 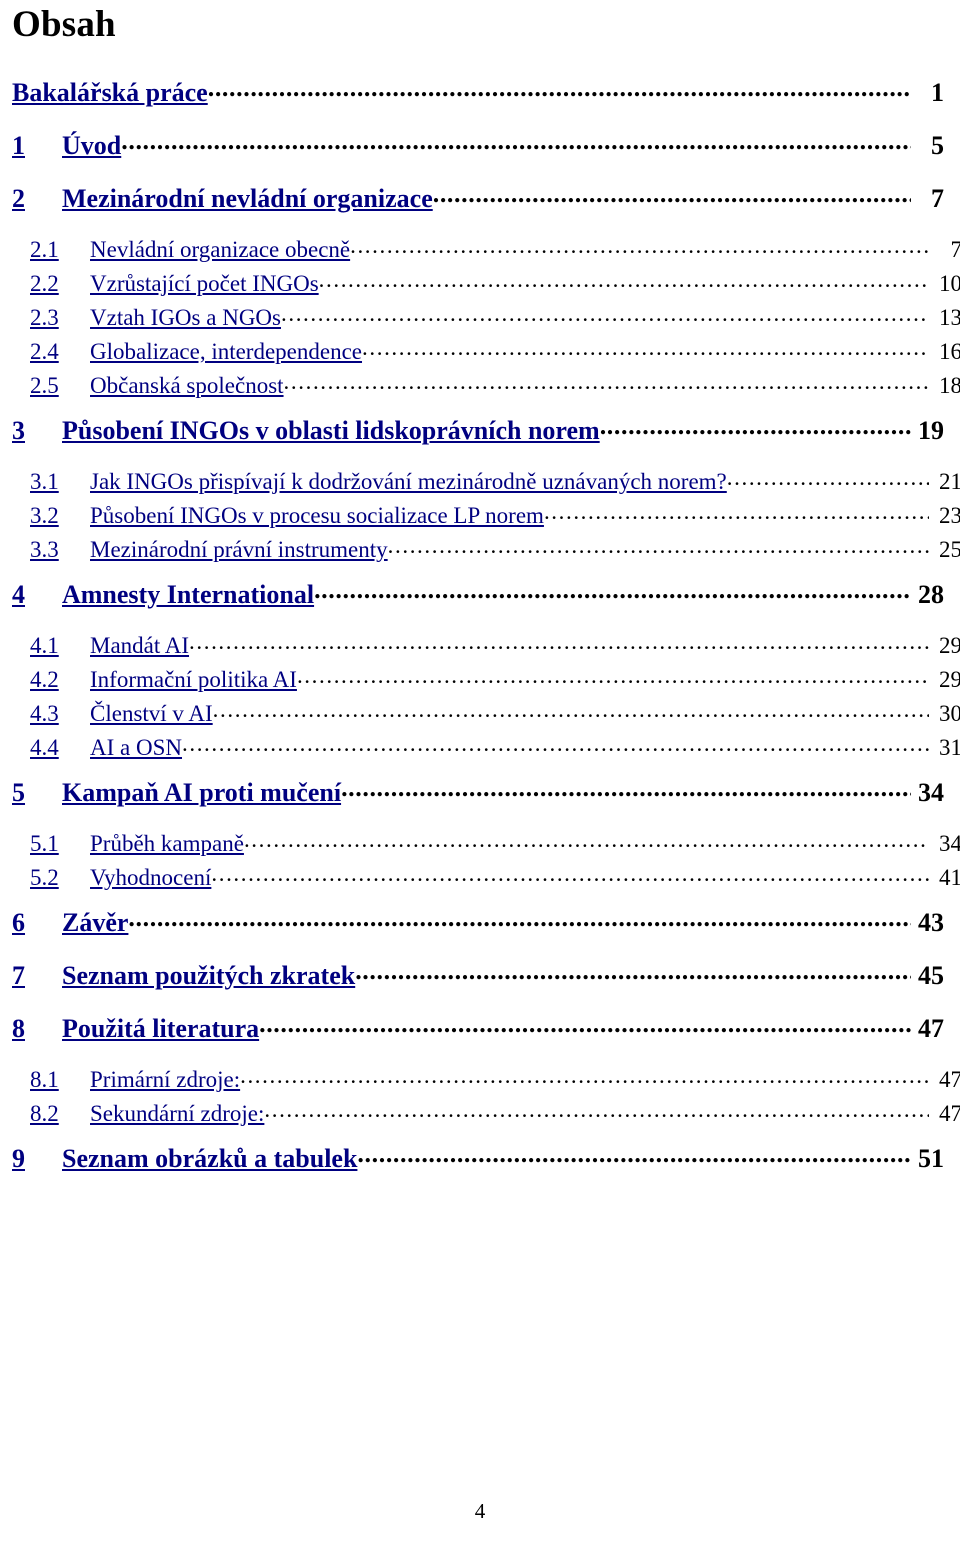 I want to click on toc-entry-page-number: 7, so click(x=955, y=249).